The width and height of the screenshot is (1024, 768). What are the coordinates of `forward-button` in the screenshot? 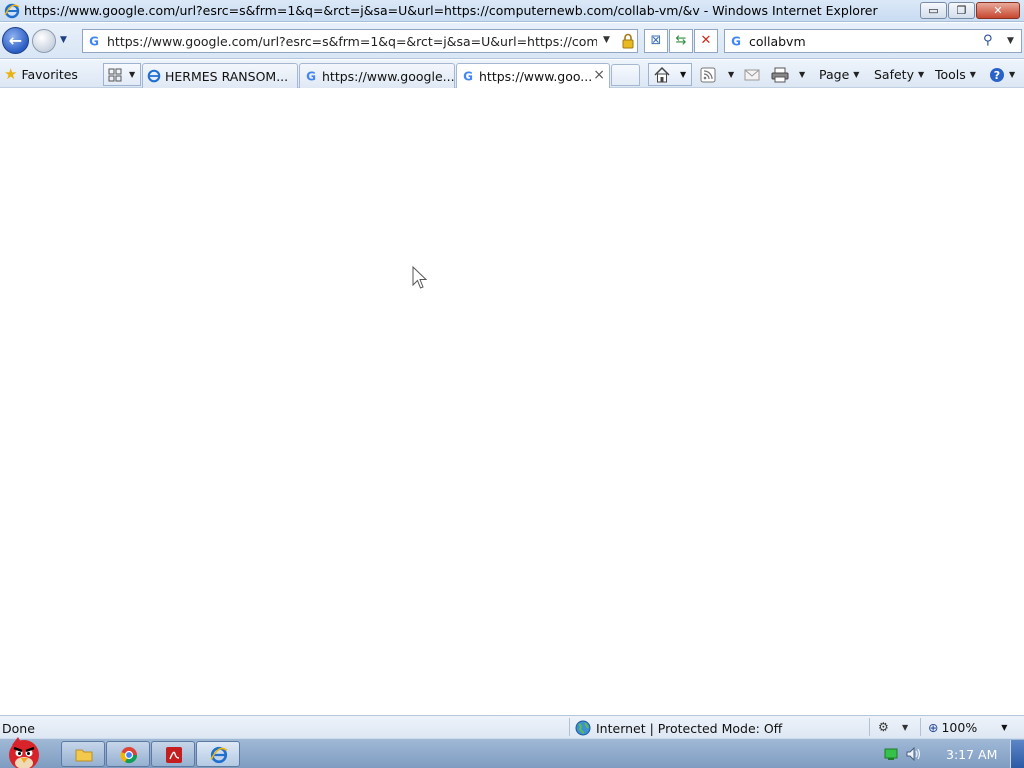 It's located at (44, 41).